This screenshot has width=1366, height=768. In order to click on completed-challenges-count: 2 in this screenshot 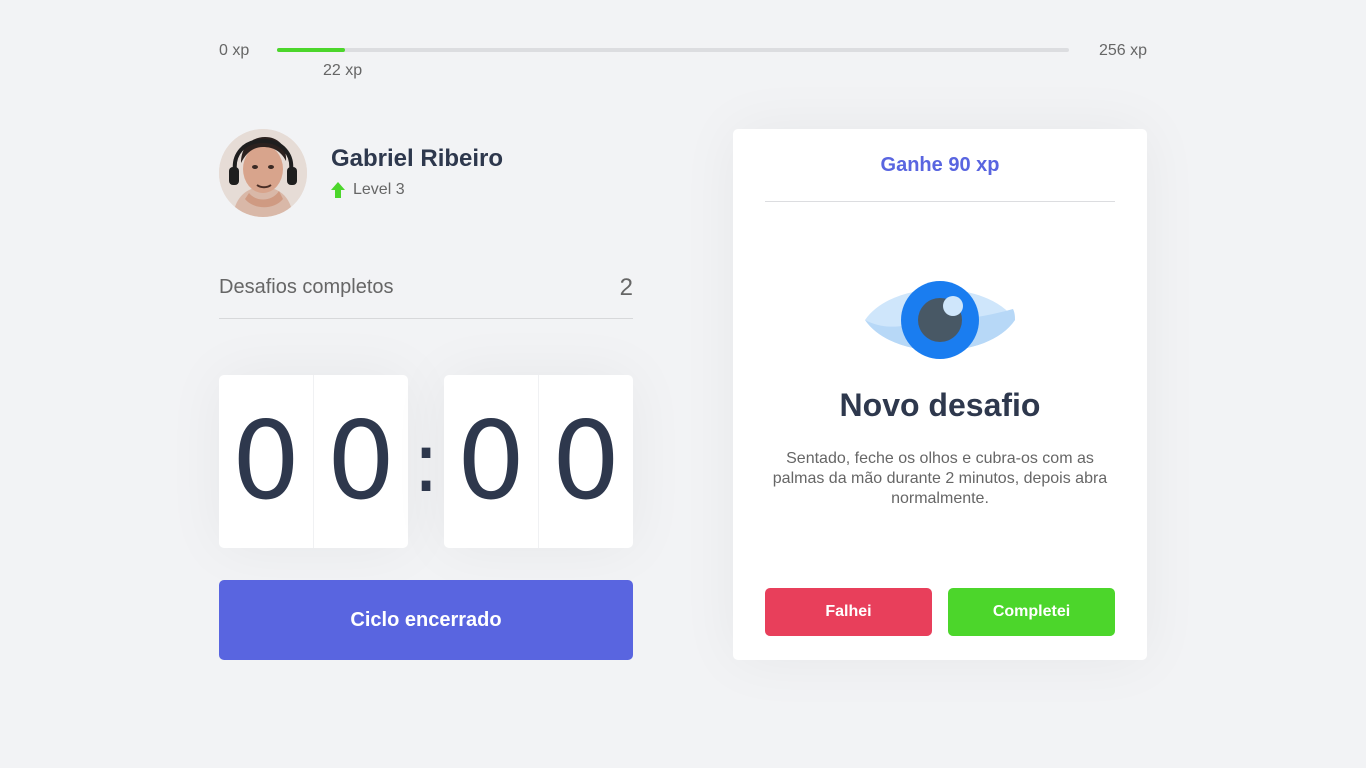, I will do `click(626, 287)`.